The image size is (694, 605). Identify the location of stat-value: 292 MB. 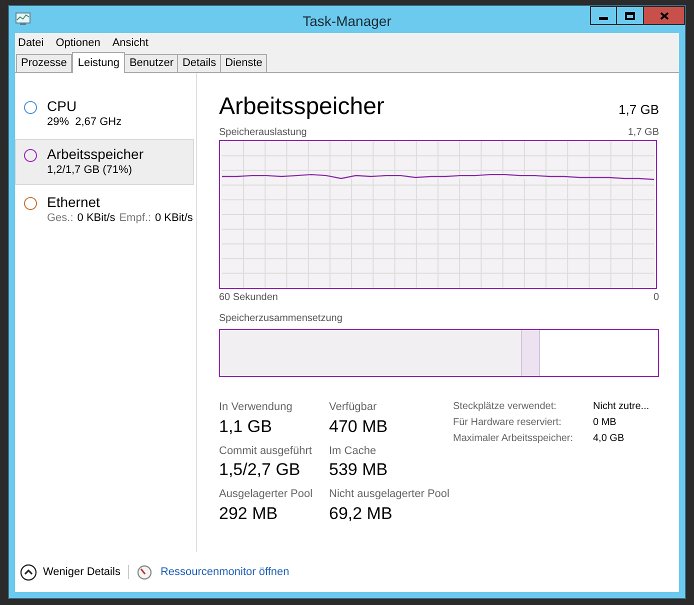
(249, 513).